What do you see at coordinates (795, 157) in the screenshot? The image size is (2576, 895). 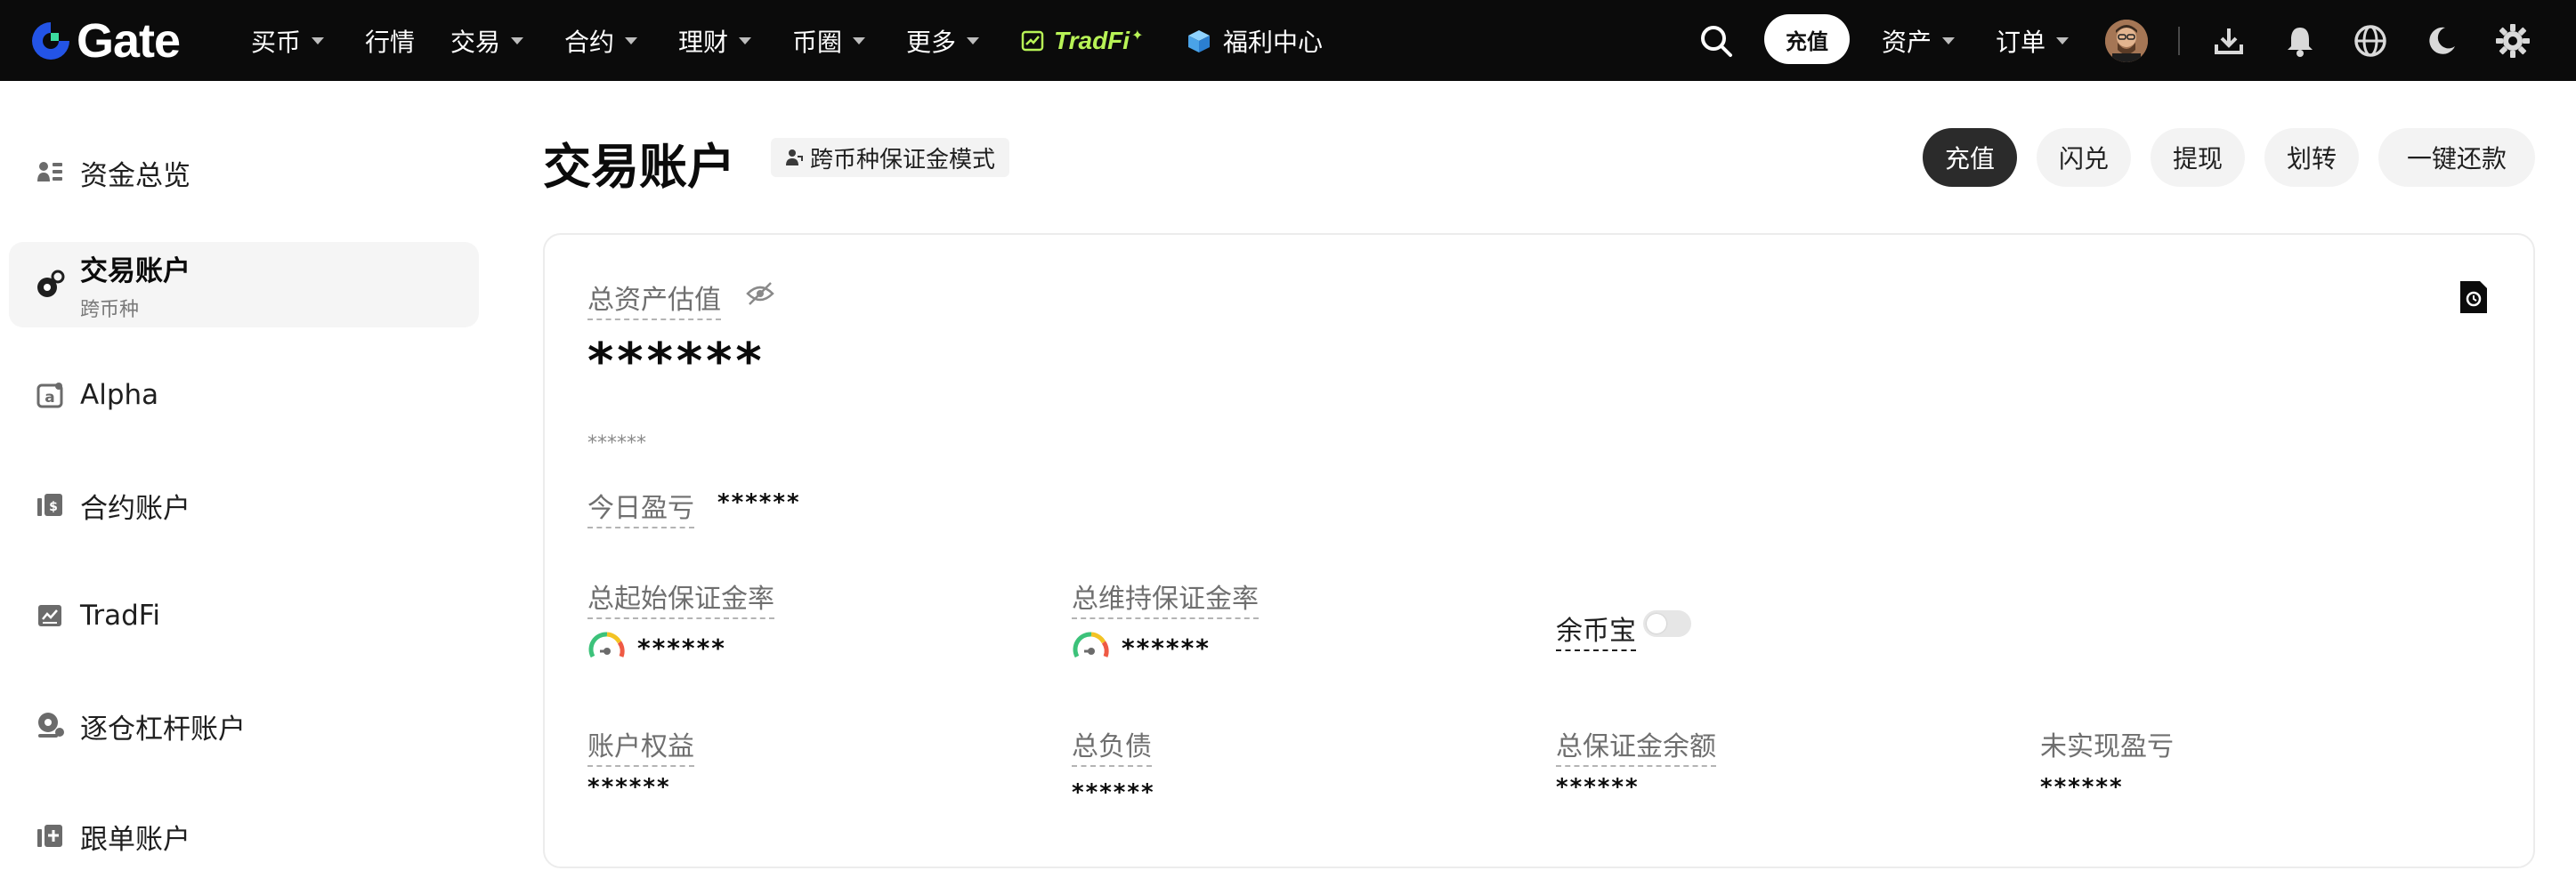 I see `user-mode-icon` at bounding box center [795, 157].